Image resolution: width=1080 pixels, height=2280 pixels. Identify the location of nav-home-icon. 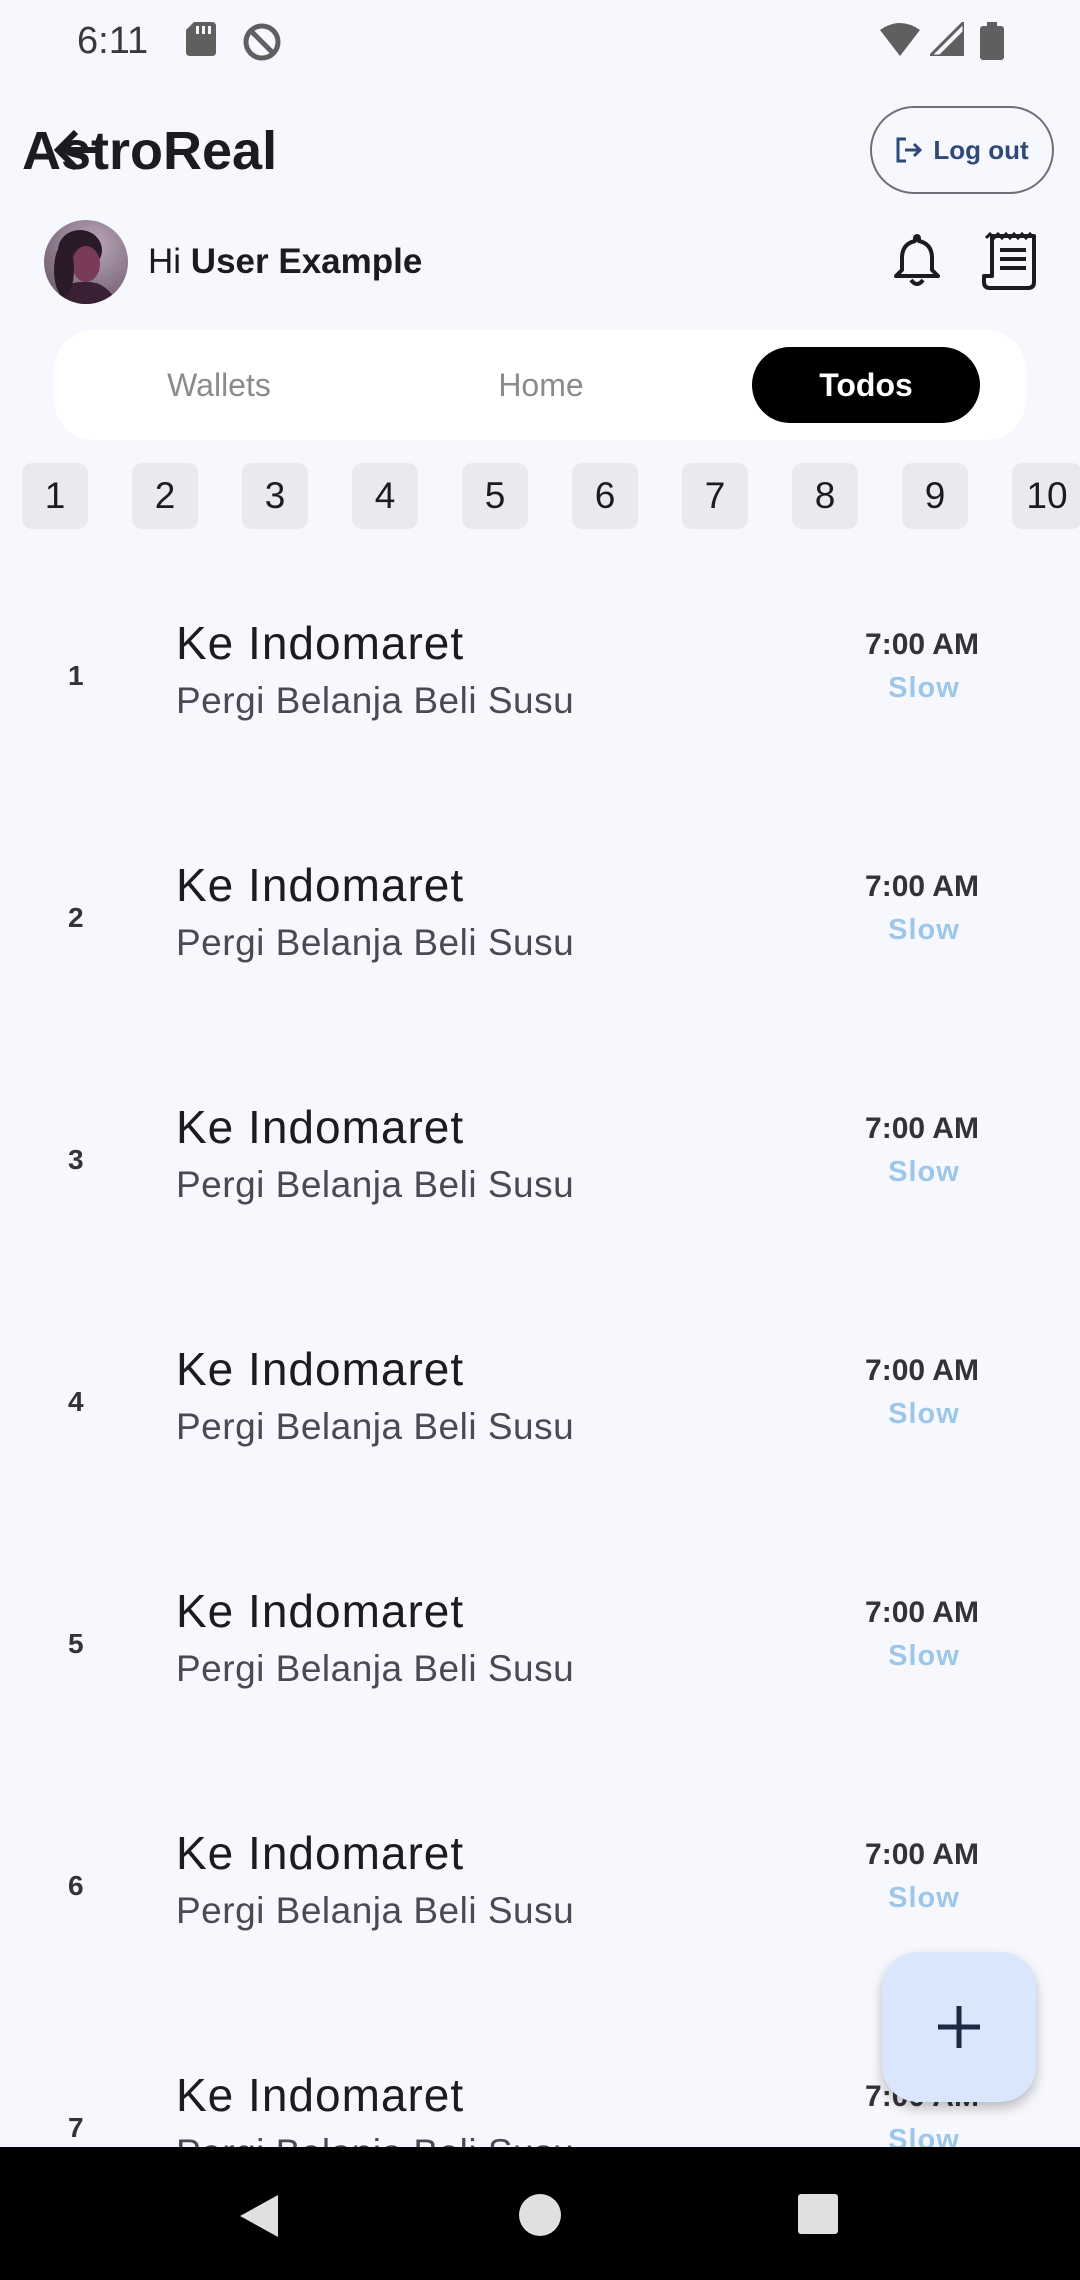
(540, 2215).